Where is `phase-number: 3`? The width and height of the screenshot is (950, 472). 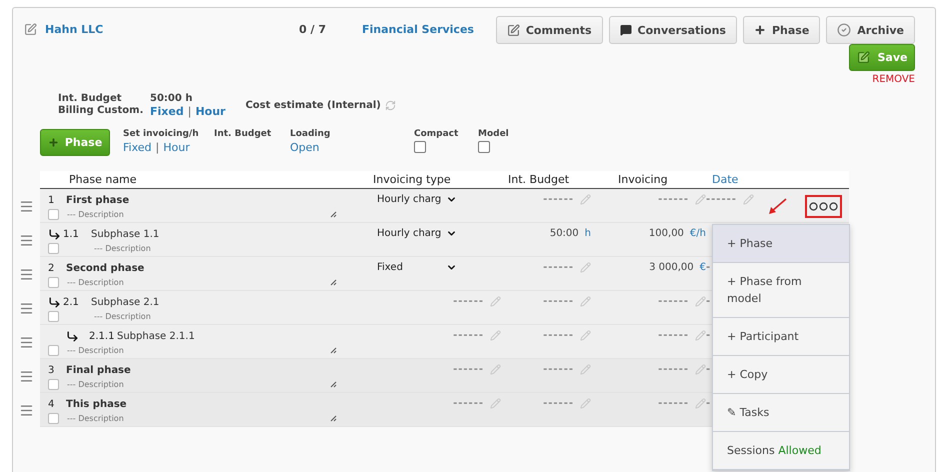
phase-number: 3 is located at coordinates (52, 370).